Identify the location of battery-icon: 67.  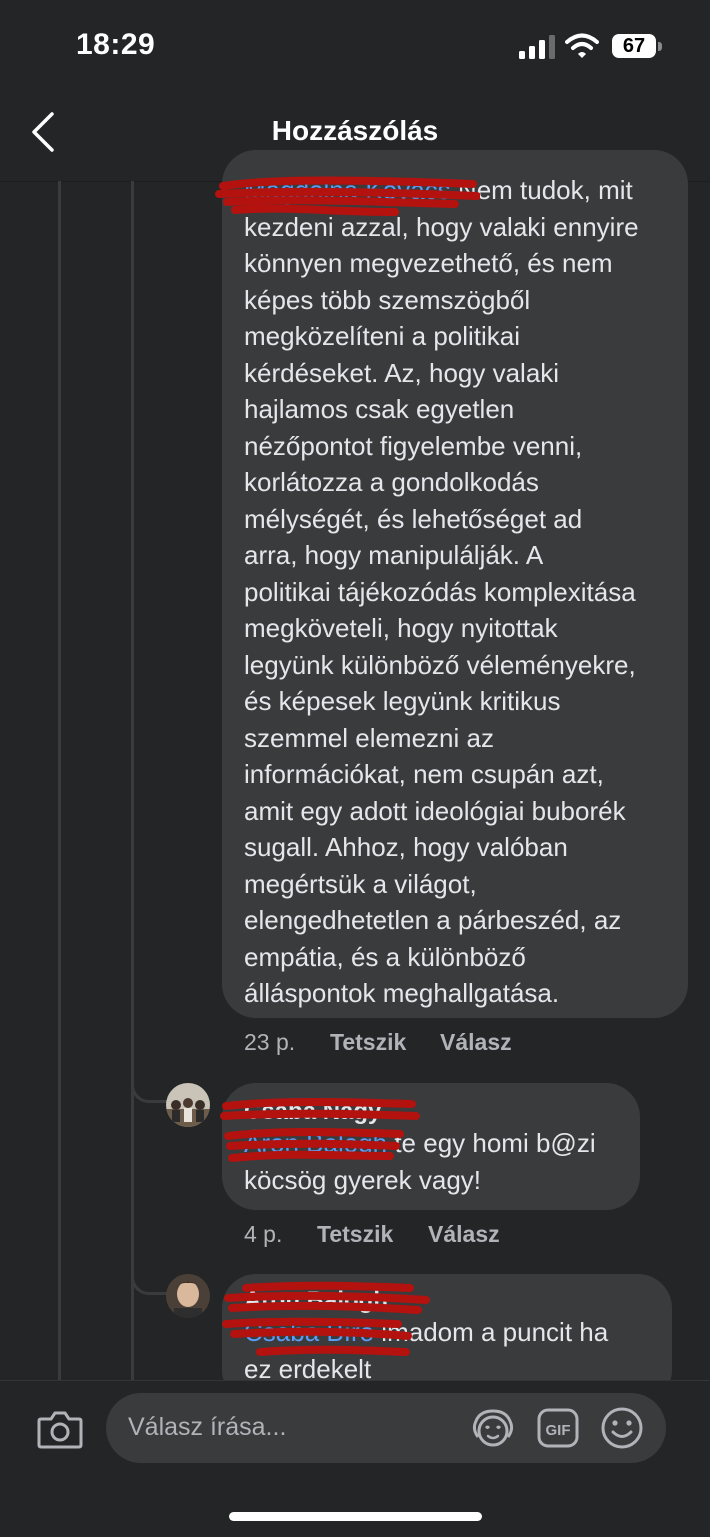
(637, 47).